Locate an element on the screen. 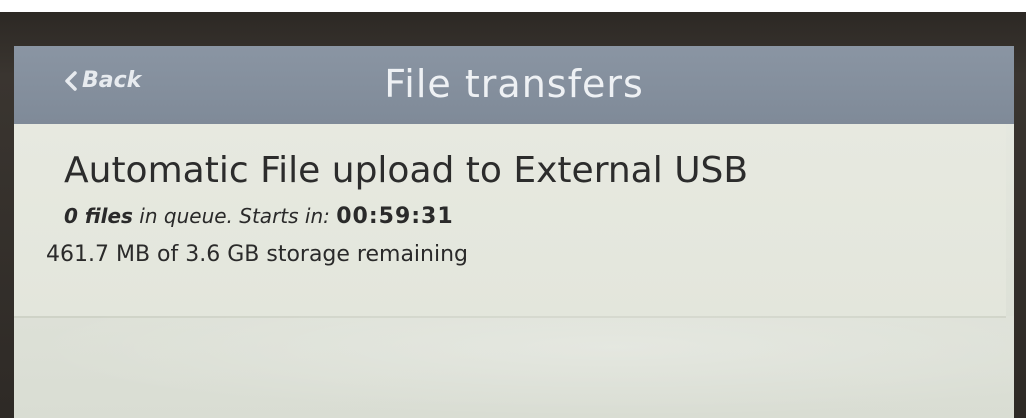 This screenshot has width=1026, height=418. queue-text: in queue. Starts in: is located at coordinates (234, 216).